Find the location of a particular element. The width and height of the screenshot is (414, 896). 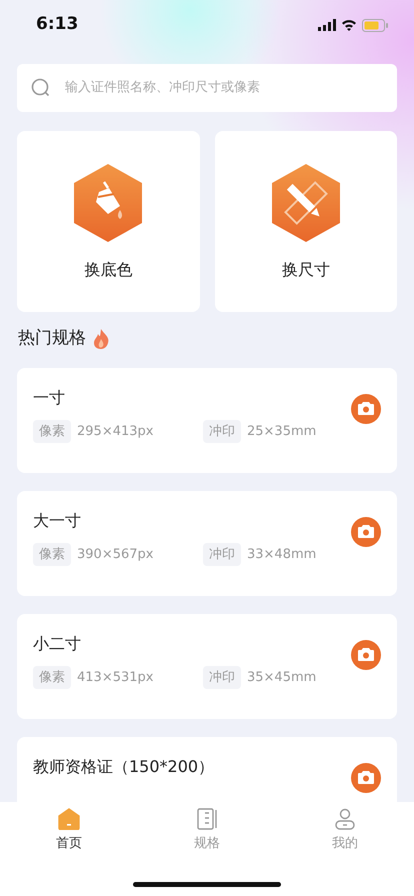

pixel-size: 390×567px is located at coordinates (115, 555).